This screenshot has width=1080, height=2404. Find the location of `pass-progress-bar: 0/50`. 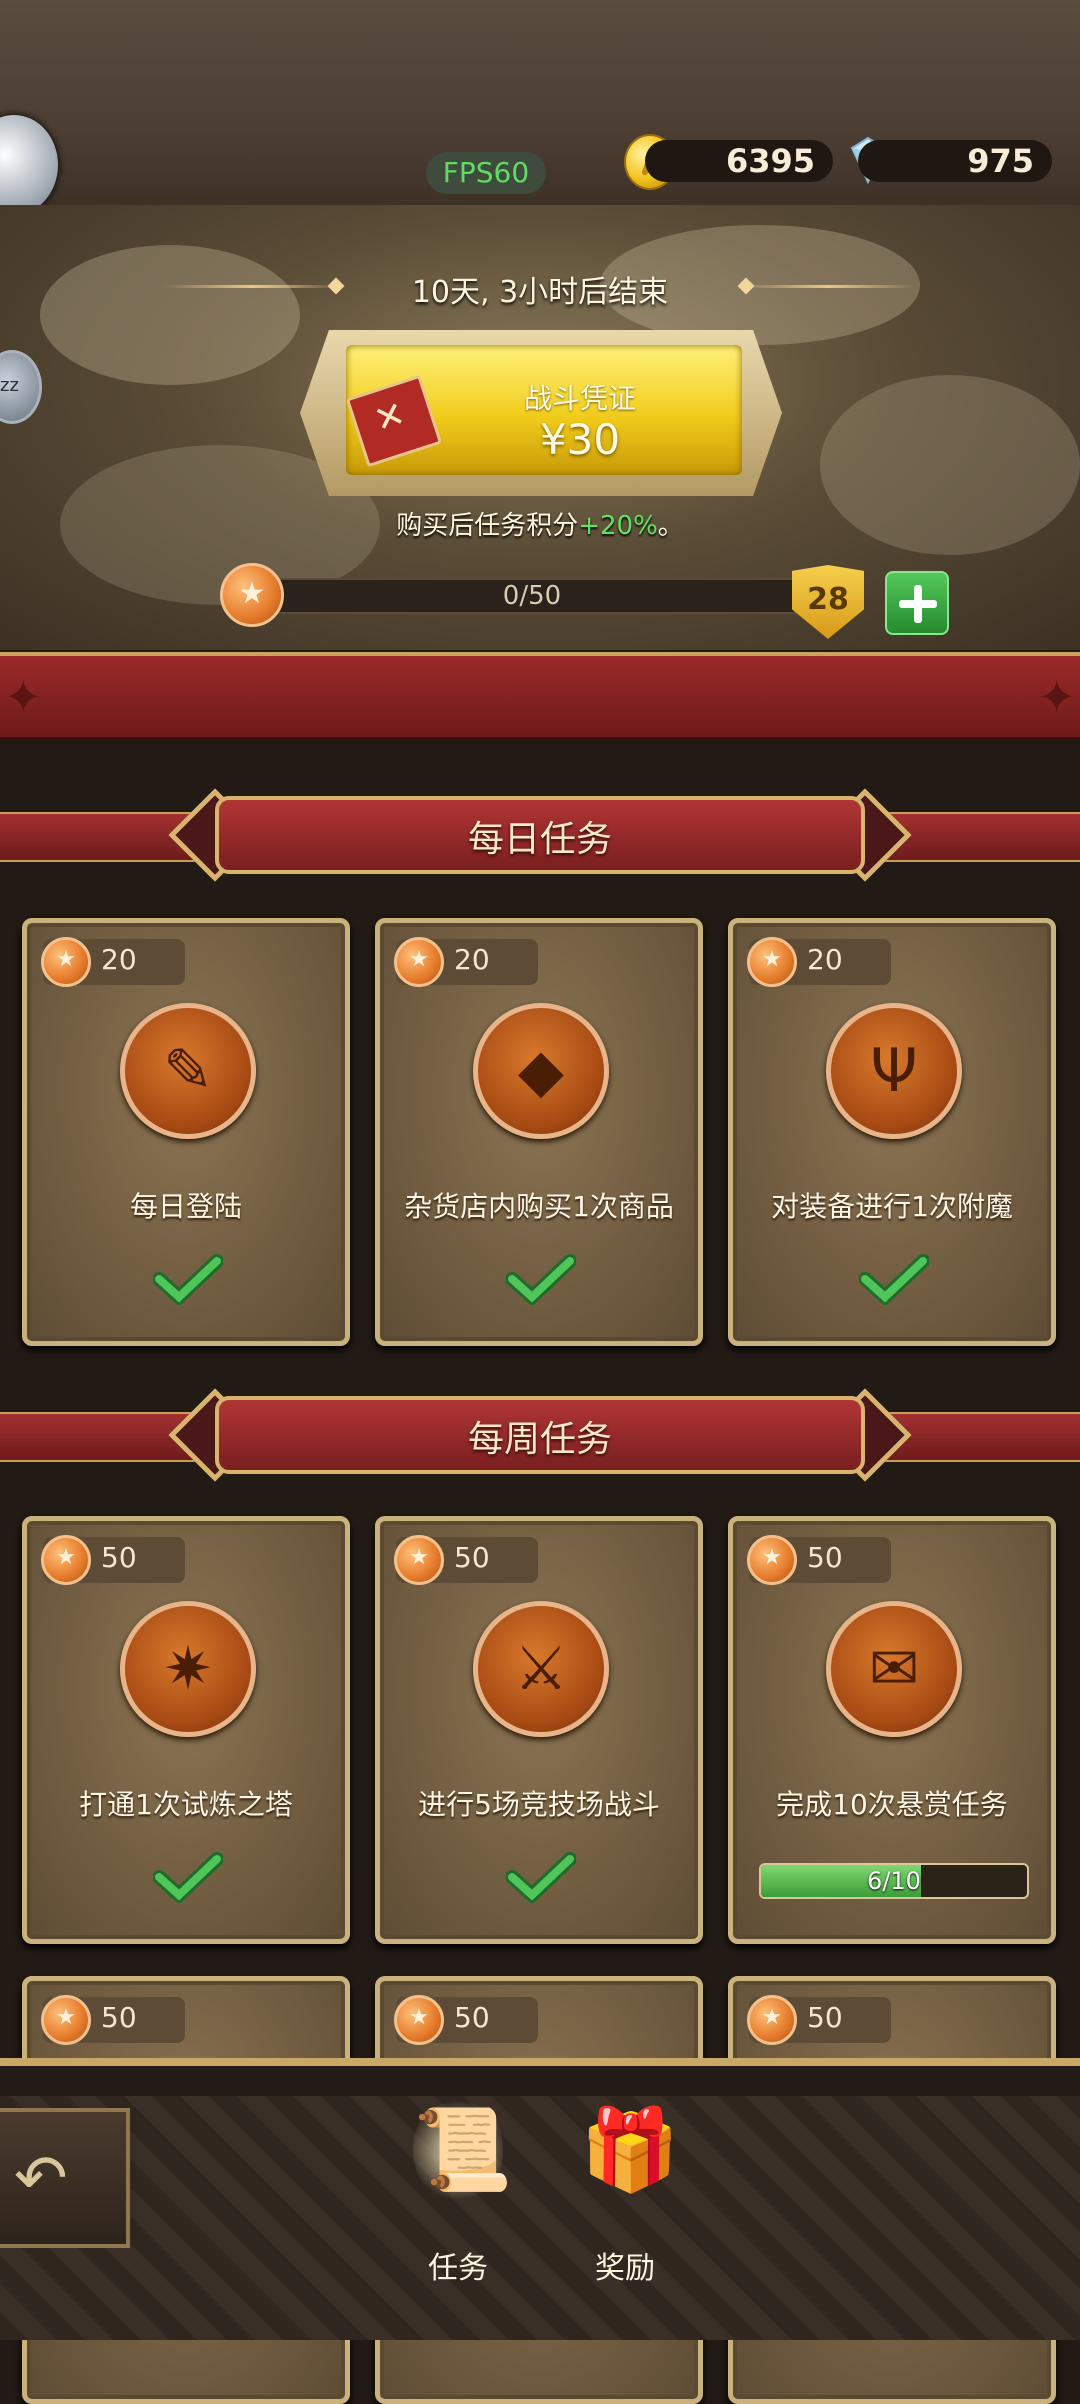

pass-progress-bar: 0/50 is located at coordinates (530, 596).